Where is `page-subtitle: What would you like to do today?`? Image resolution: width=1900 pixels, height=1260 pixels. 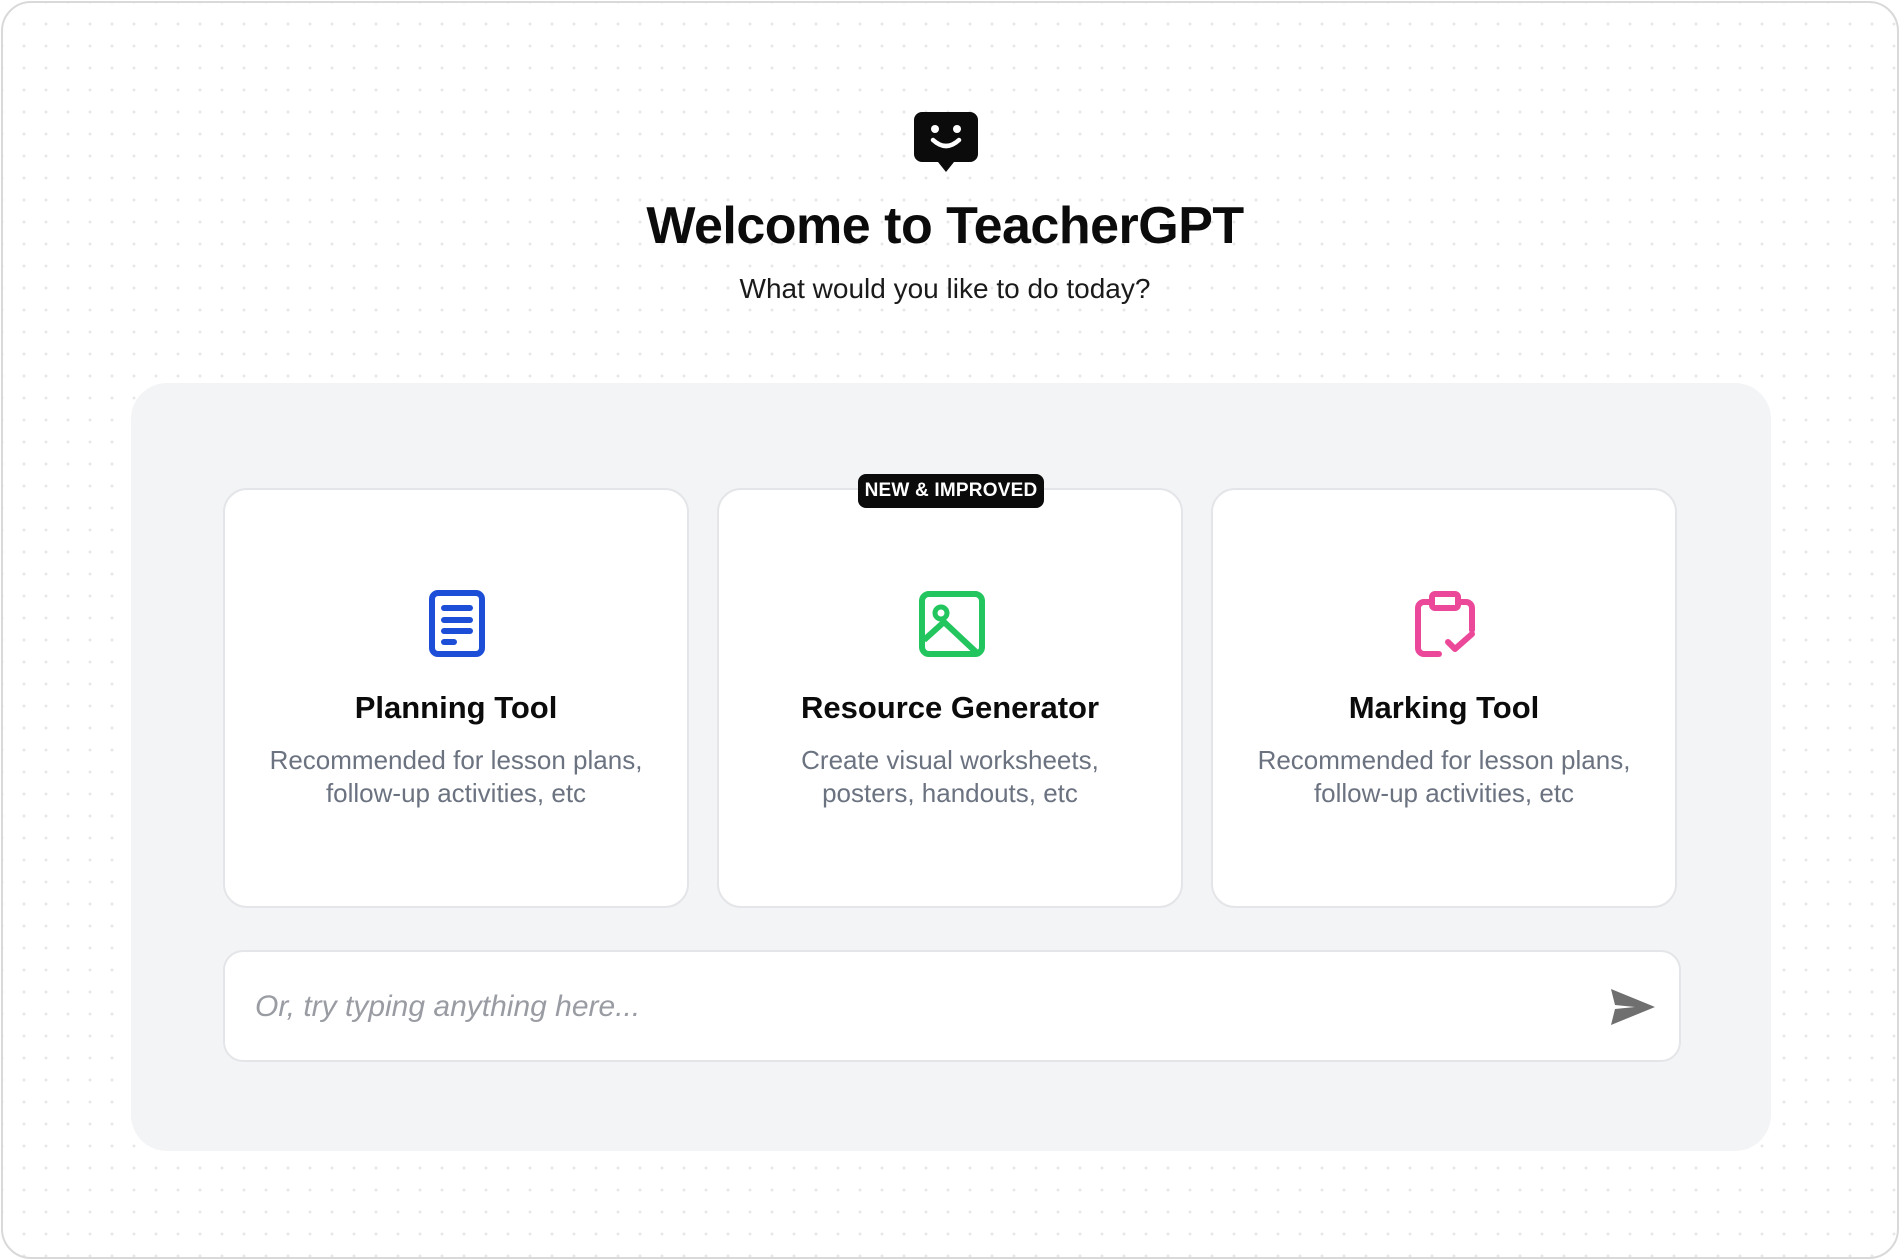
page-subtitle: What would you like to do today? is located at coordinates (945, 288).